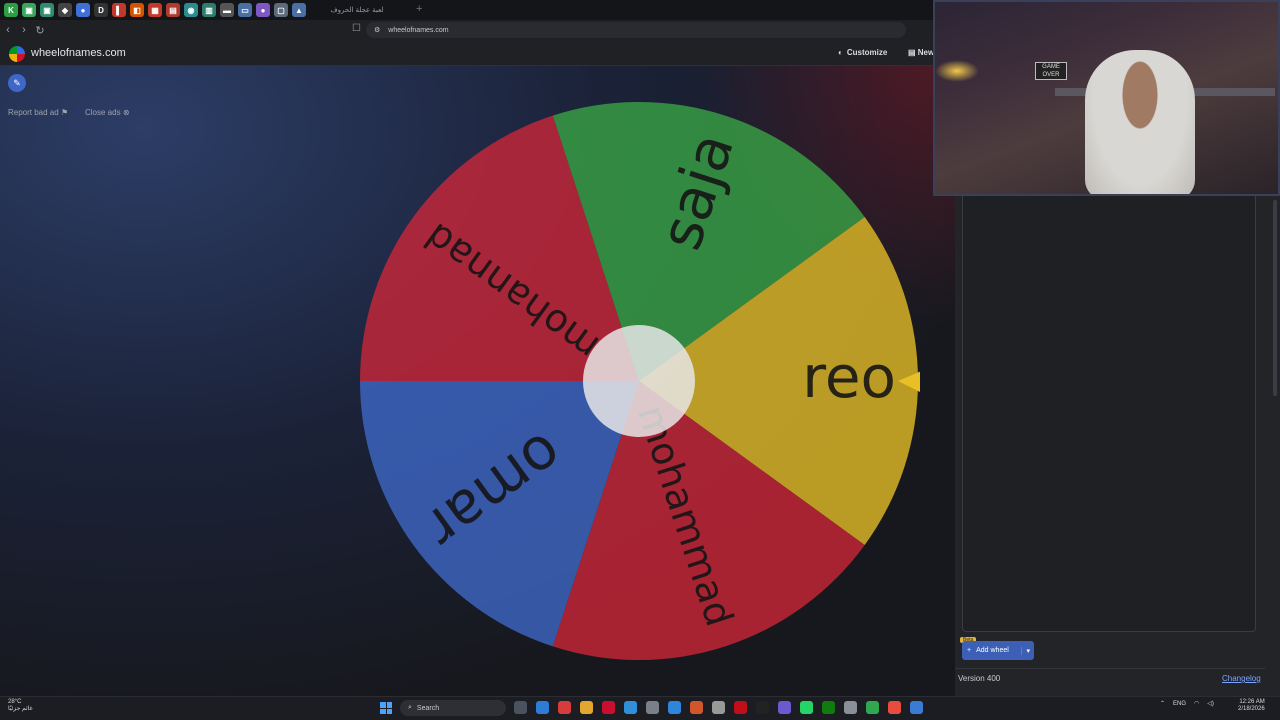 This screenshot has height=720, width=1280. What do you see at coordinates (15, 702) in the screenshot?
I see `weather-temp: 28°C` at bounding box center [15, 702].